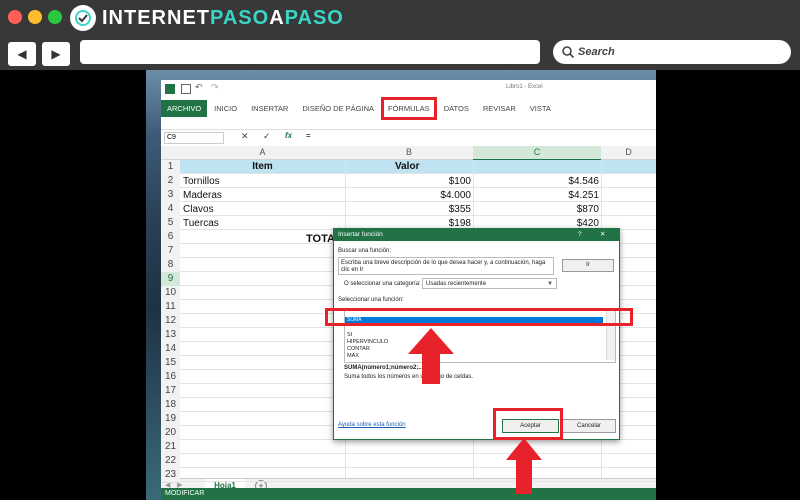 This screenshot has height=500, width=800. I want to click on go-button: Ir, so click(588, 265).